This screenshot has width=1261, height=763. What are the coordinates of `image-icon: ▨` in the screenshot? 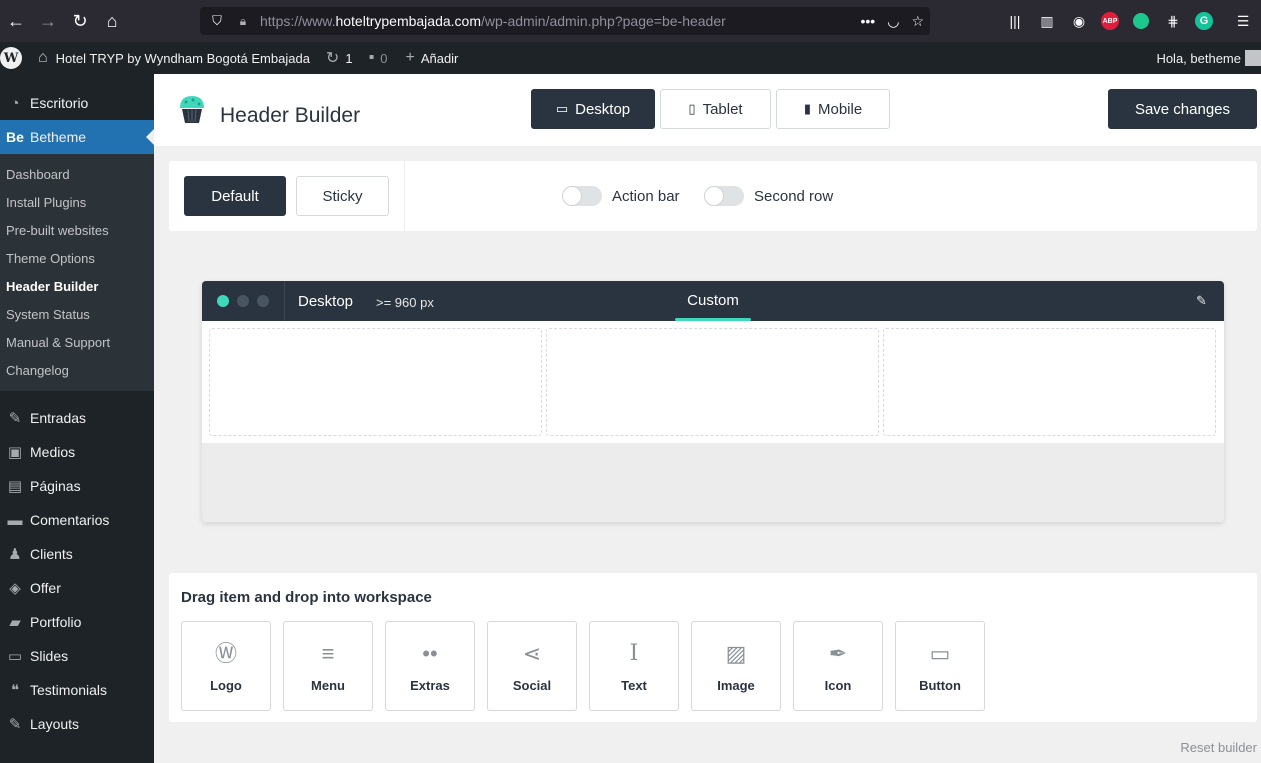 It's located at (736, 653).